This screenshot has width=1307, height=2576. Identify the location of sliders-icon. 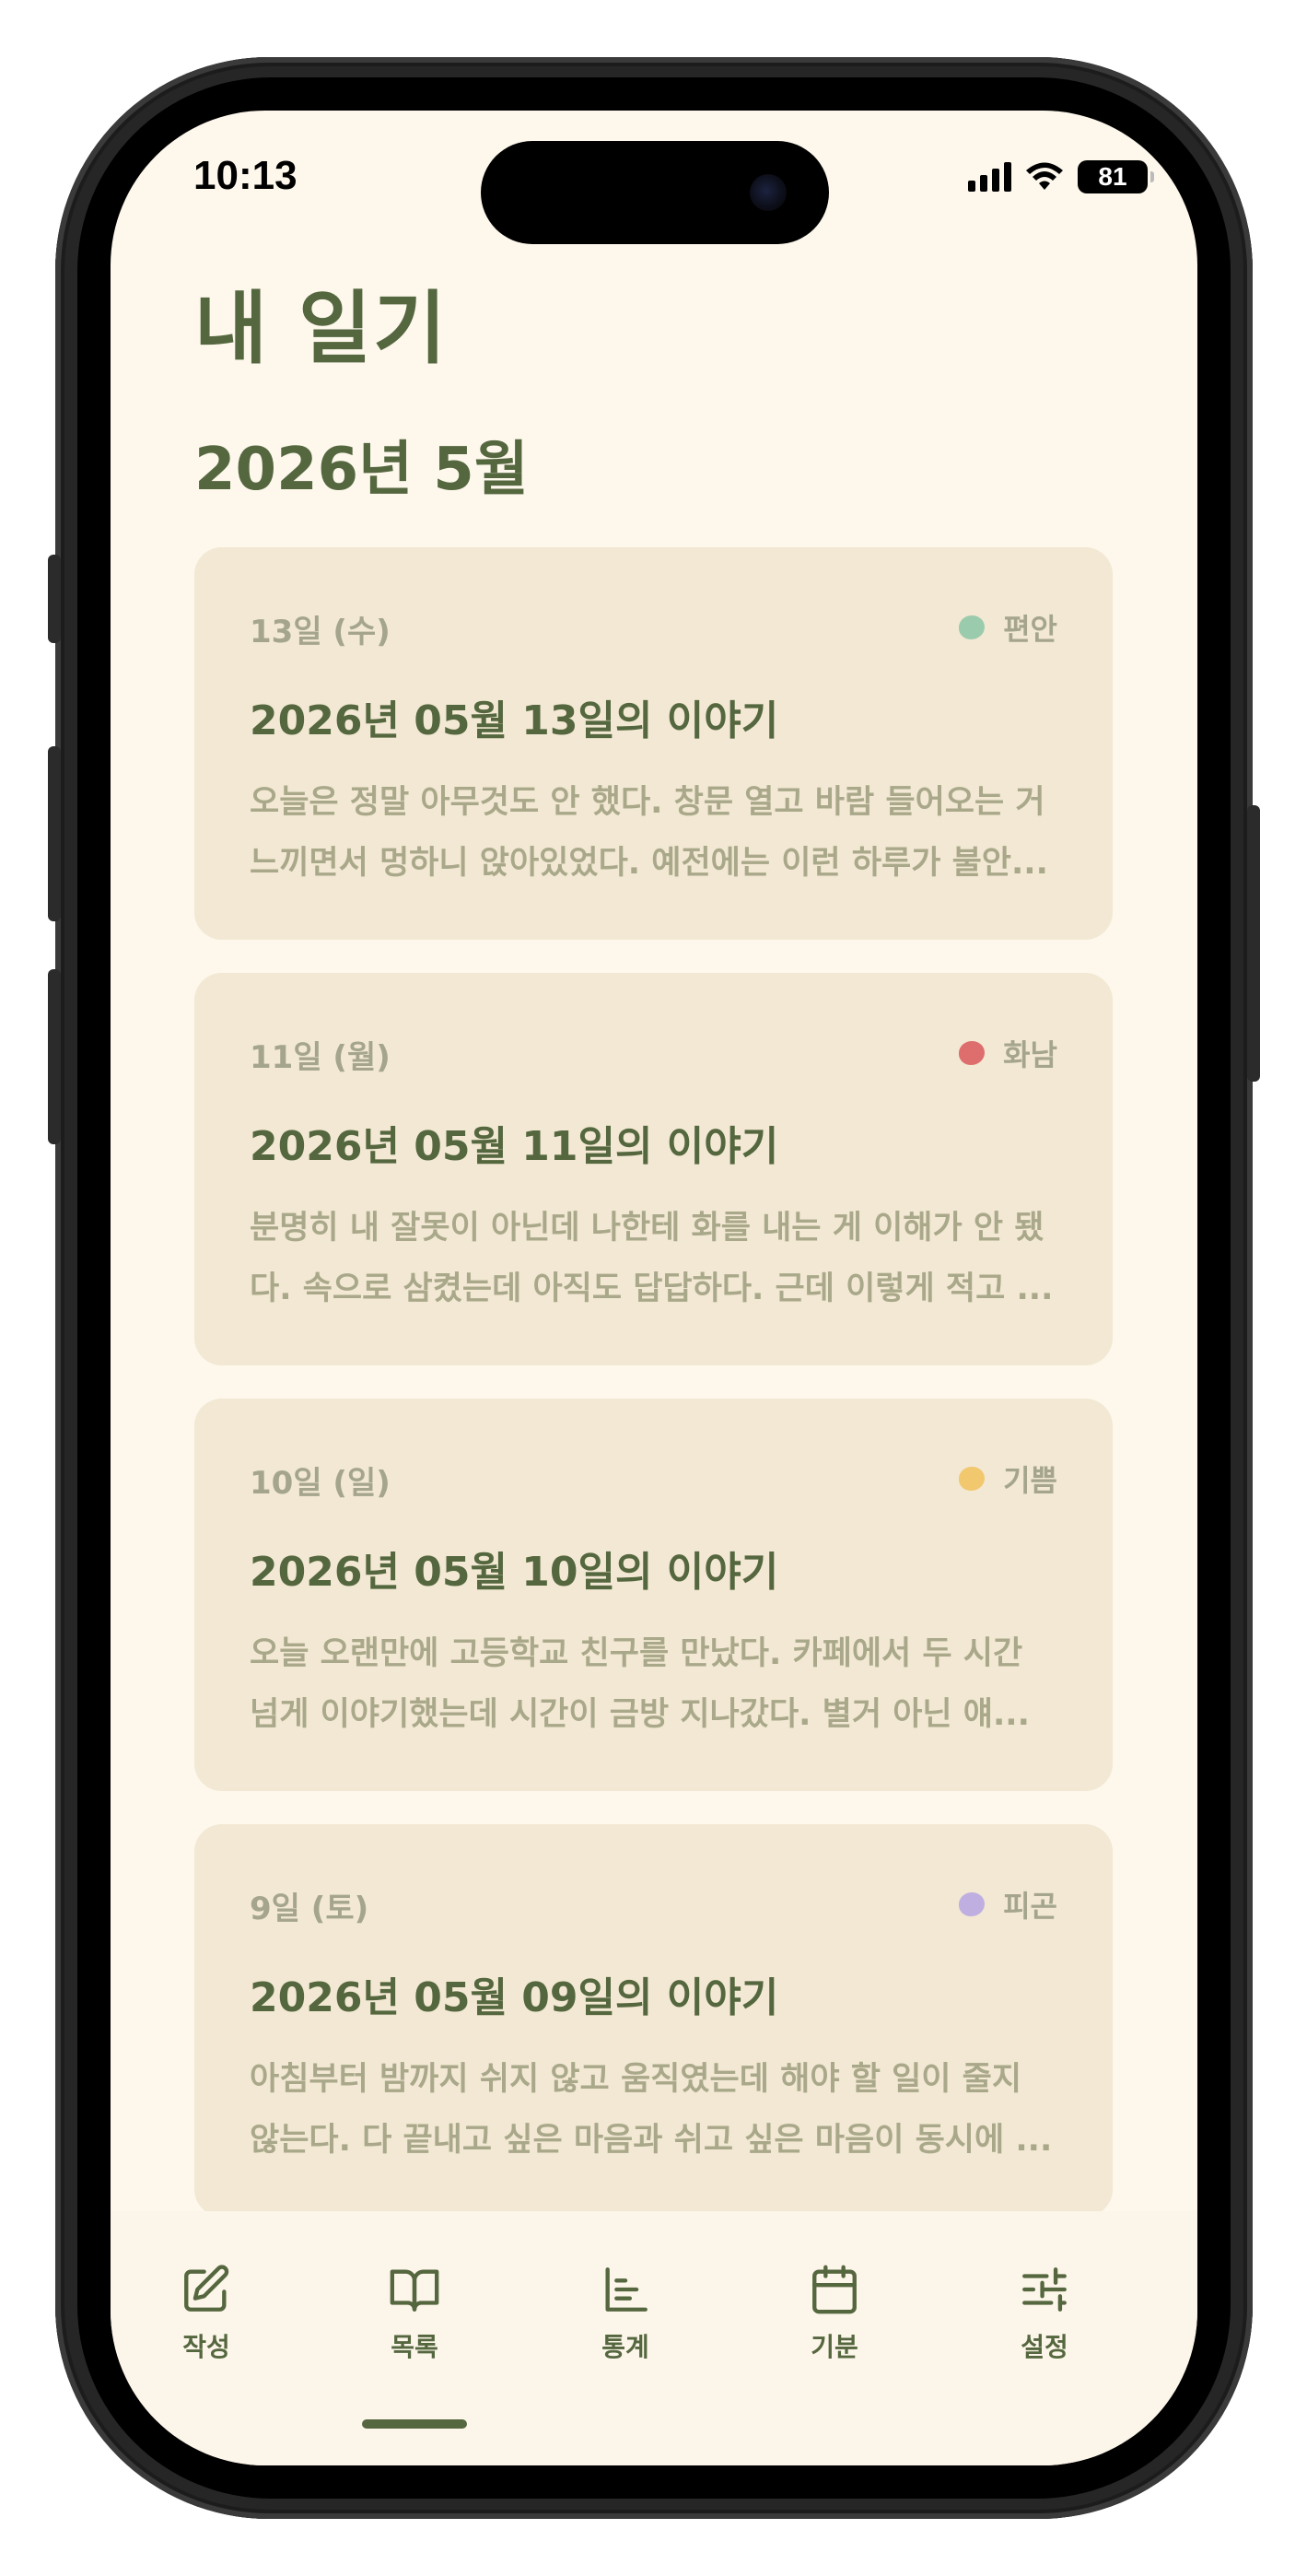
(1044, 2289).